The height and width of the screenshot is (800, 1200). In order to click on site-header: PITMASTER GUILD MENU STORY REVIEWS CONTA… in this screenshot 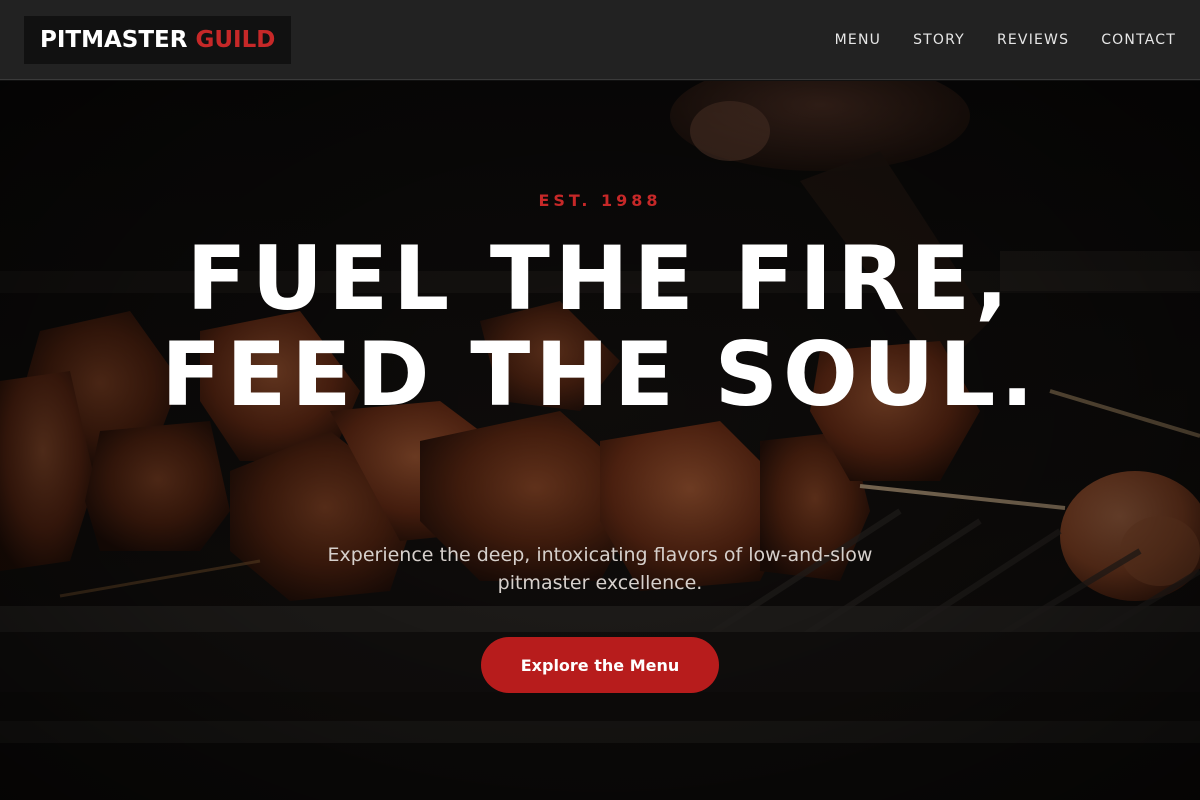, I will do `click(600, 40)`.